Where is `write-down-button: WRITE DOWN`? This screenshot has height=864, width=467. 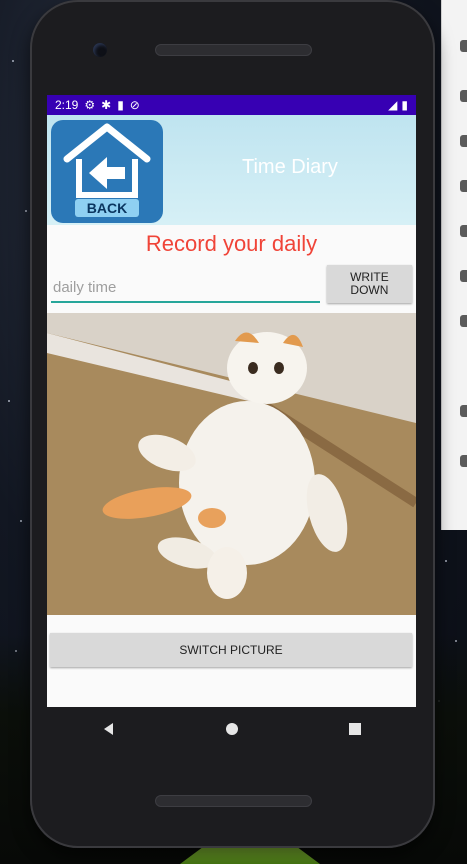 write-down-button: WRITE DOWN is located at coordinates (369, 284).